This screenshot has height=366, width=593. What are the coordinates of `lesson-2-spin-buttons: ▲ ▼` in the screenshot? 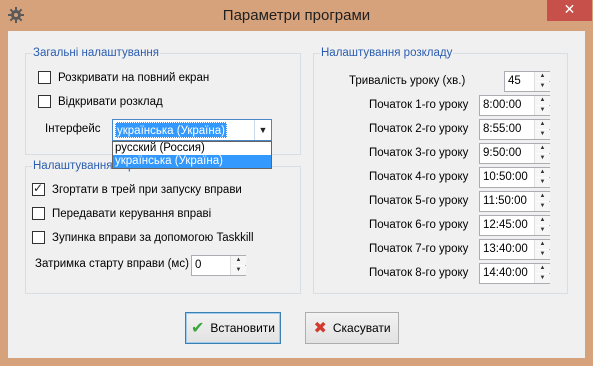 It's located at (542, 129).